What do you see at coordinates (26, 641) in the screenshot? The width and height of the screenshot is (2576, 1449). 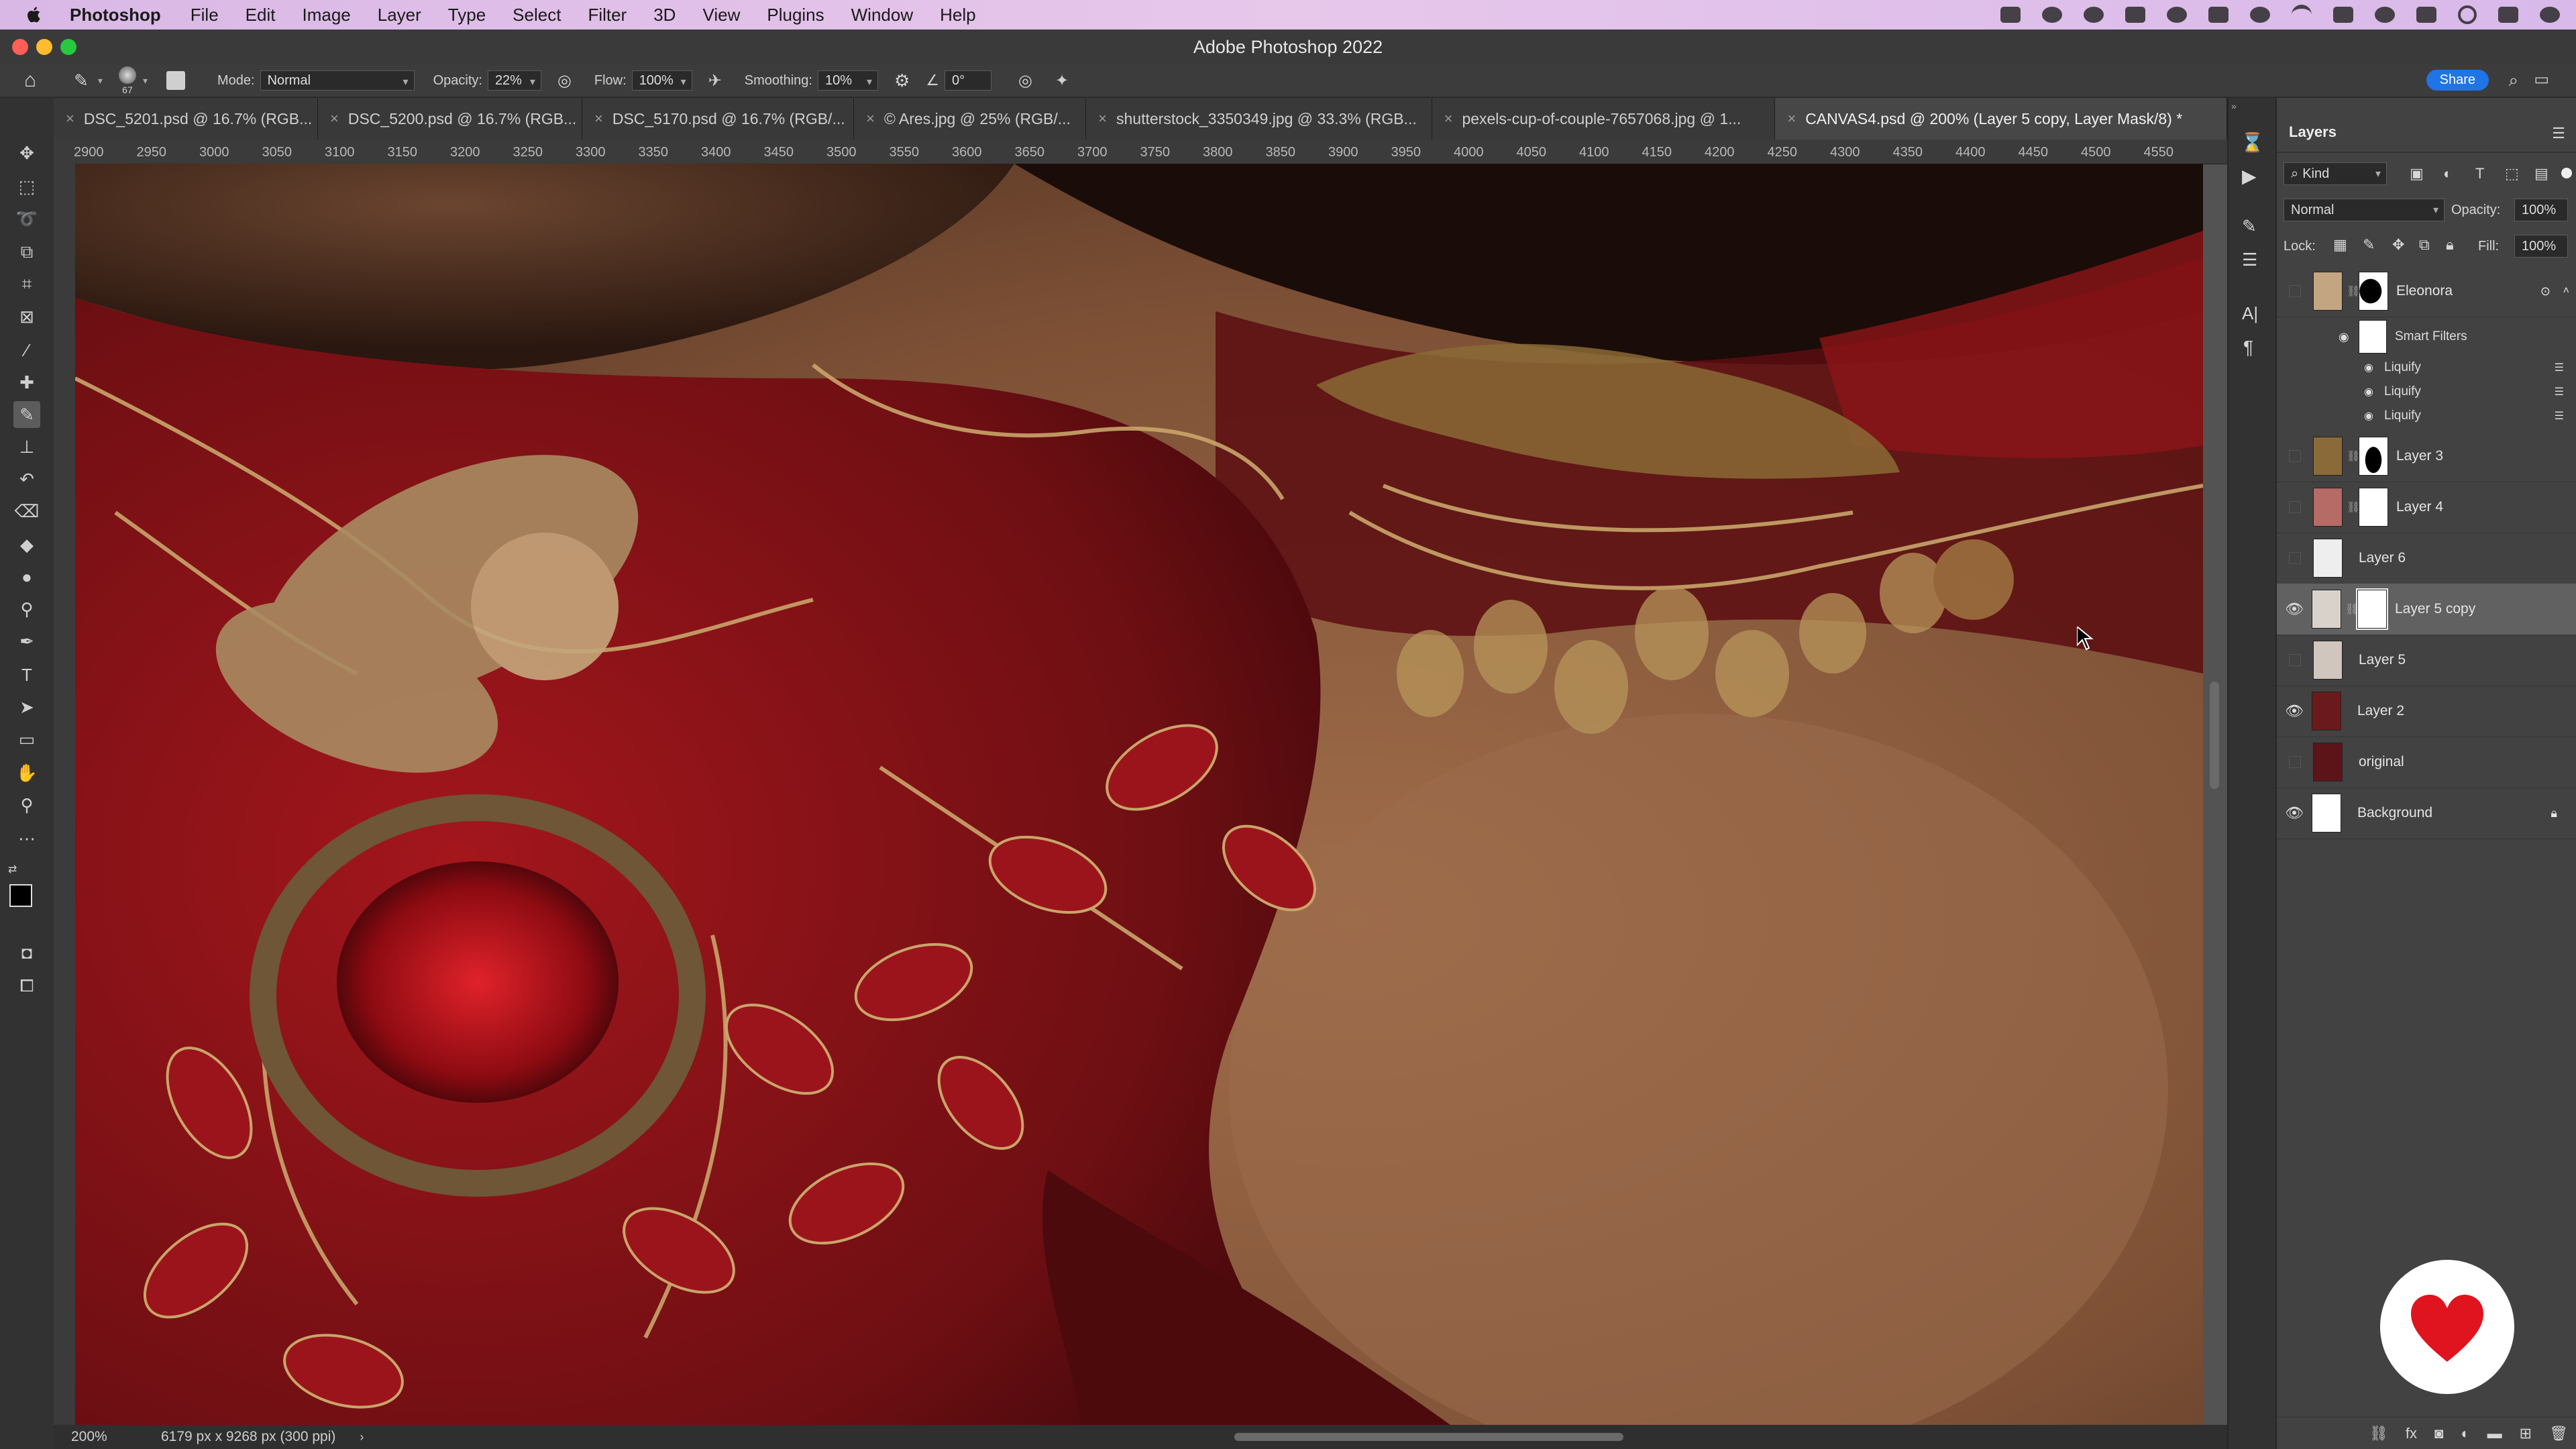 I see `pen-tool-icon: ✒` at bounding box center [26, 641].